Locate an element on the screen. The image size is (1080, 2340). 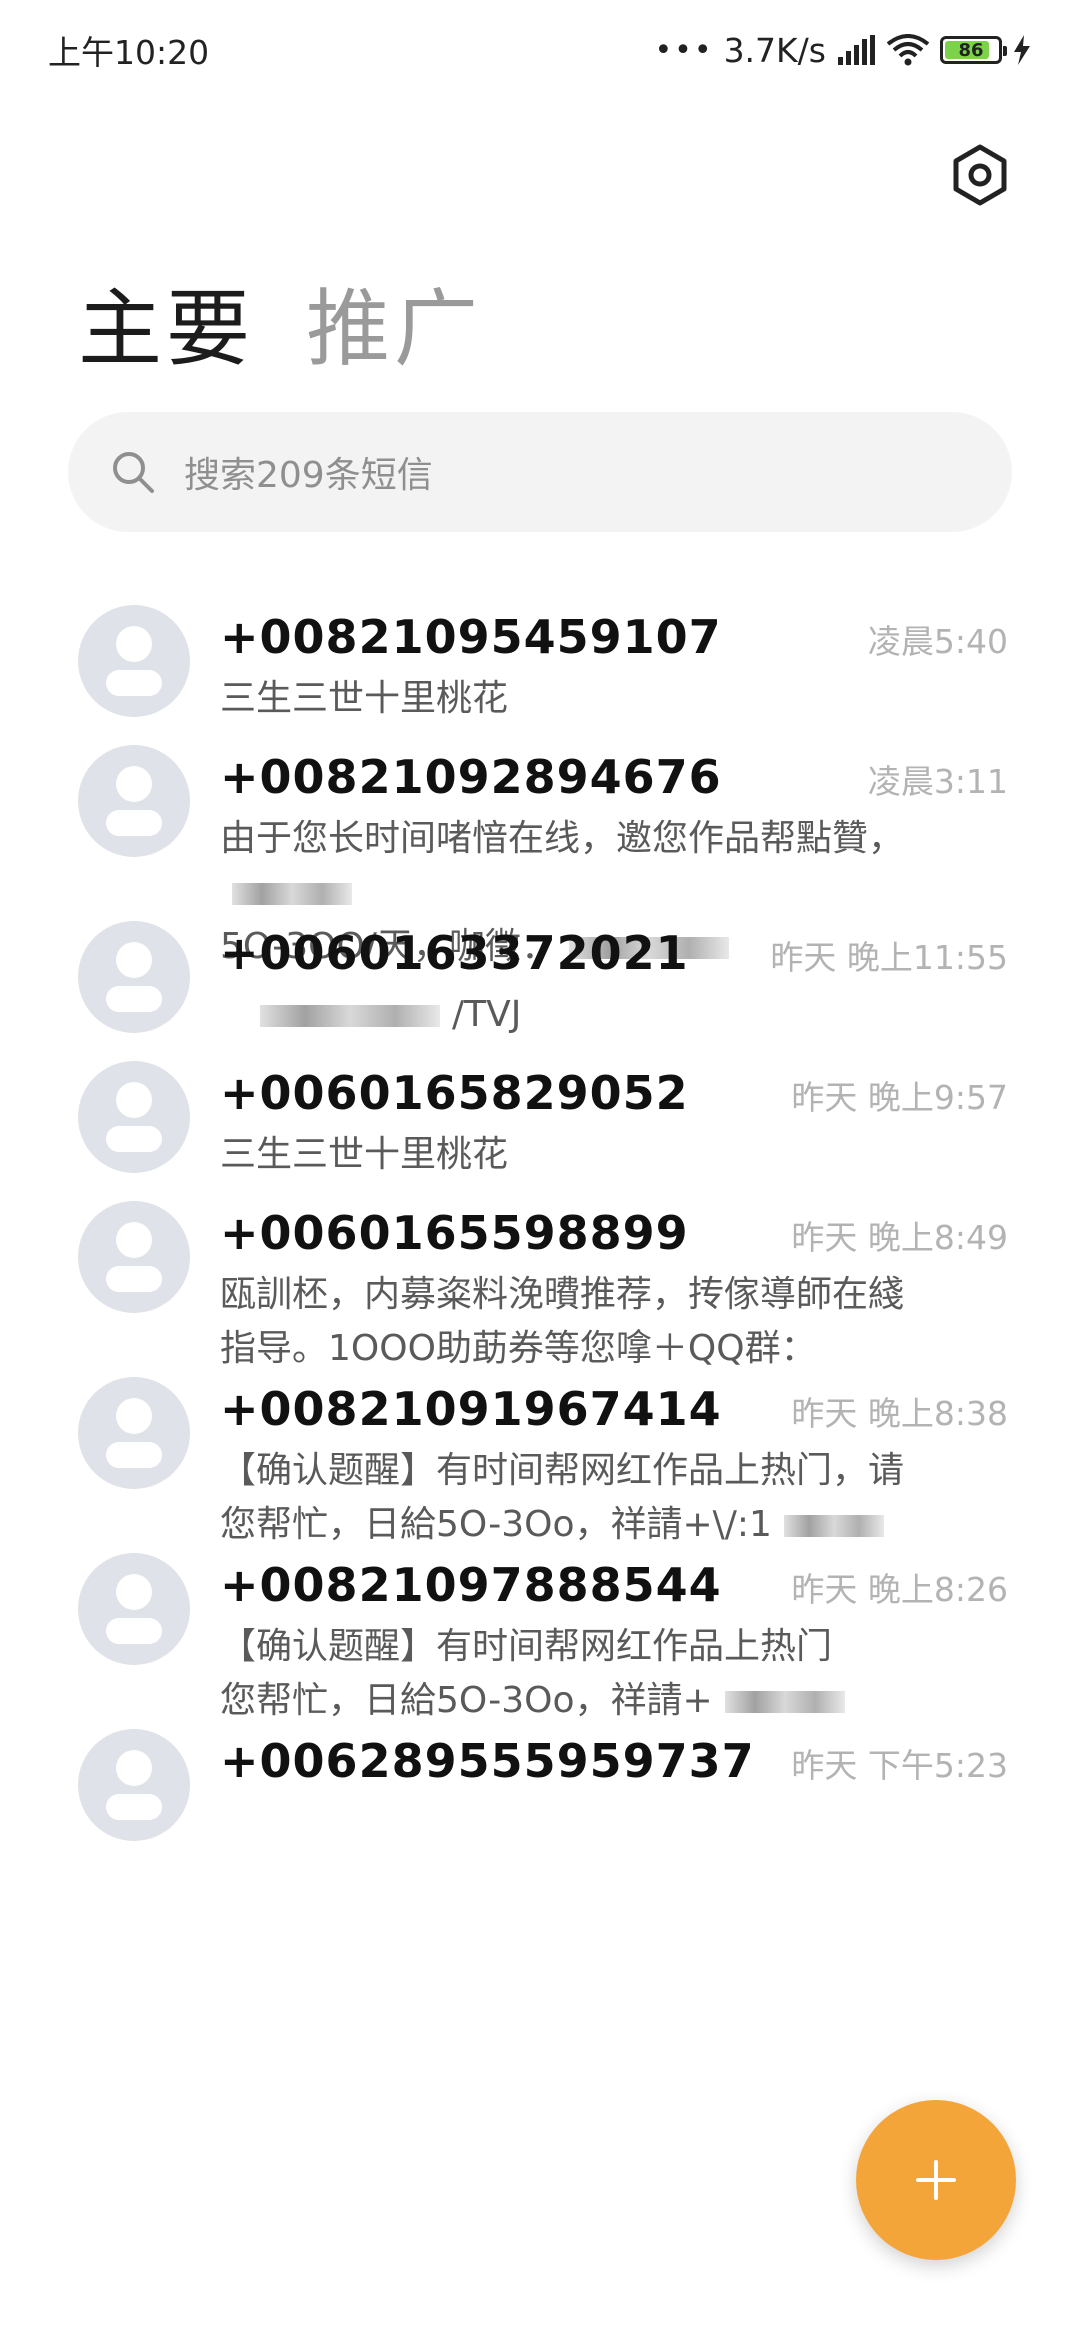
preview-line: 【确认题醒】有时间帮网红作品上热门 is located at coordinates (610, 1647).